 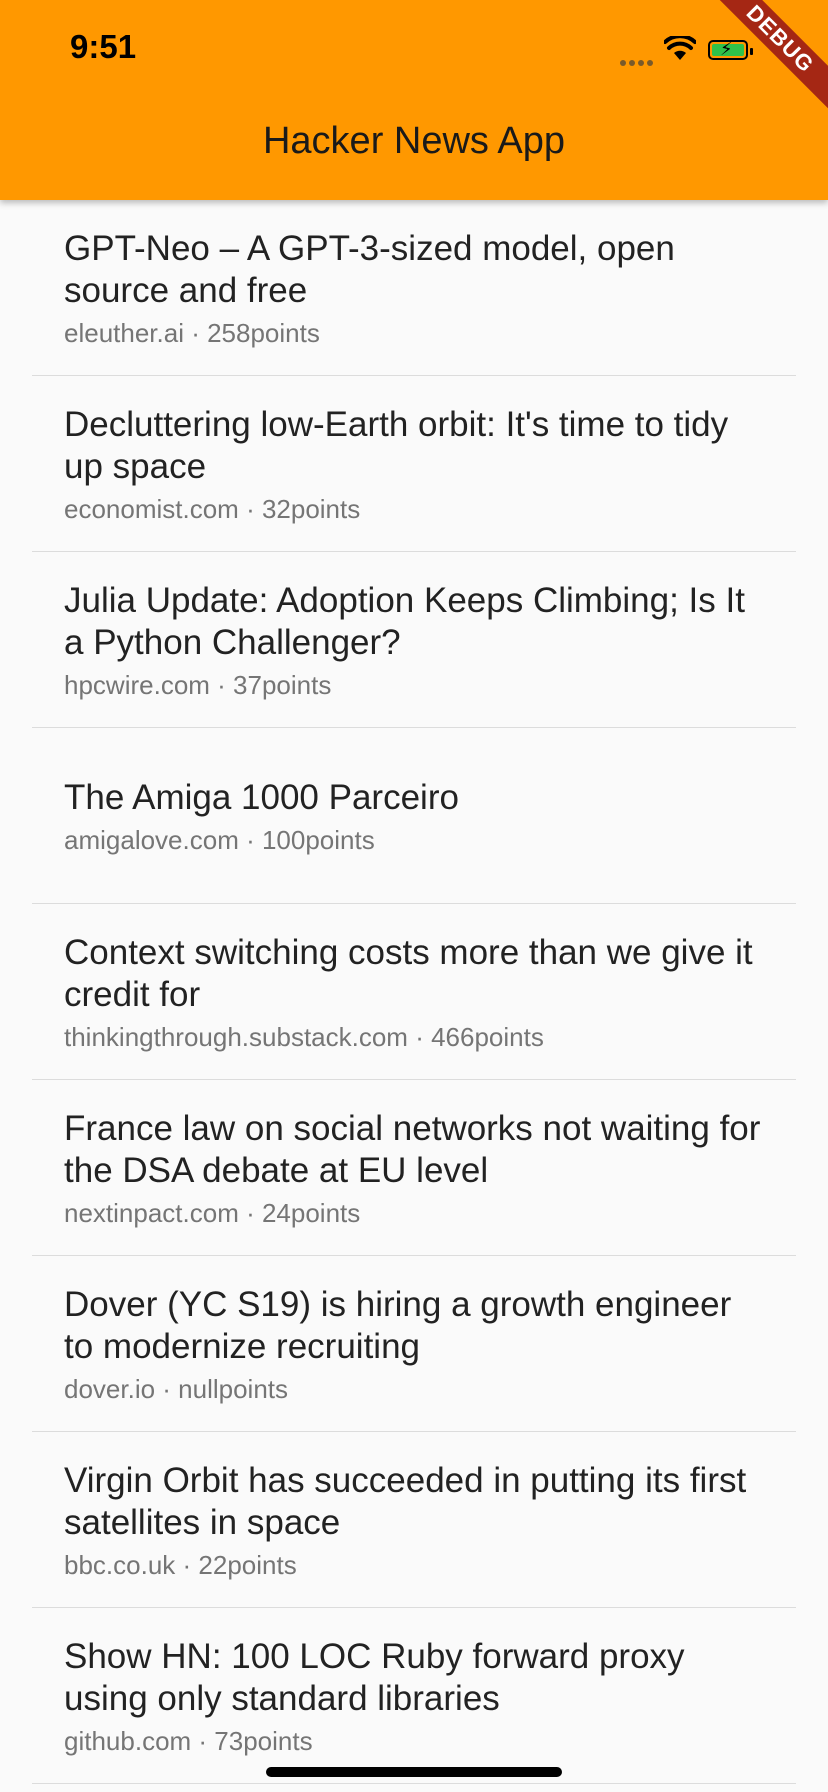 I want to click on story-subtitle: eleuther.ai · 258points, so click(x=192, y=333).